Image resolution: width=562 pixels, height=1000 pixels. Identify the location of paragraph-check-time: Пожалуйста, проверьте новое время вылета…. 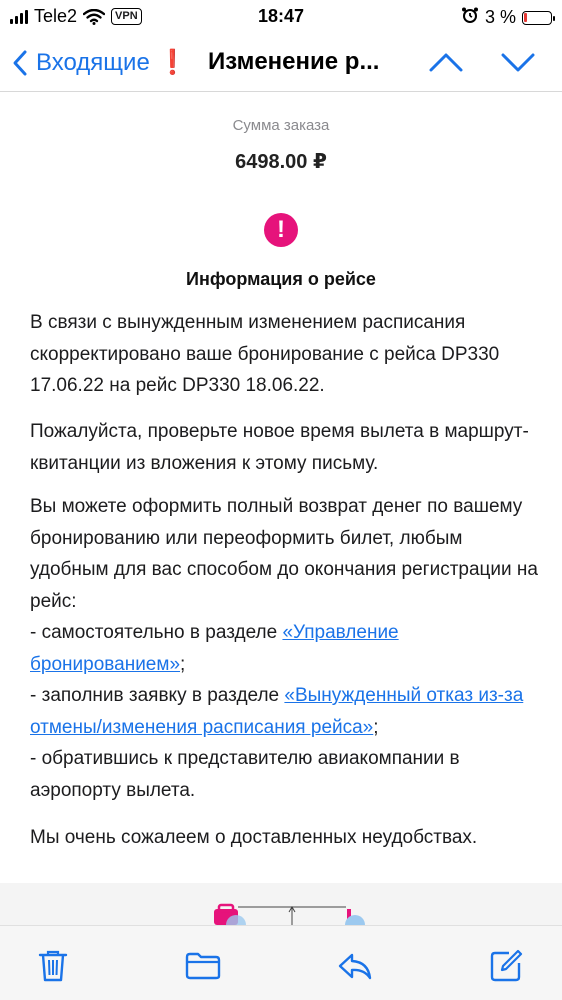
(279, 447).